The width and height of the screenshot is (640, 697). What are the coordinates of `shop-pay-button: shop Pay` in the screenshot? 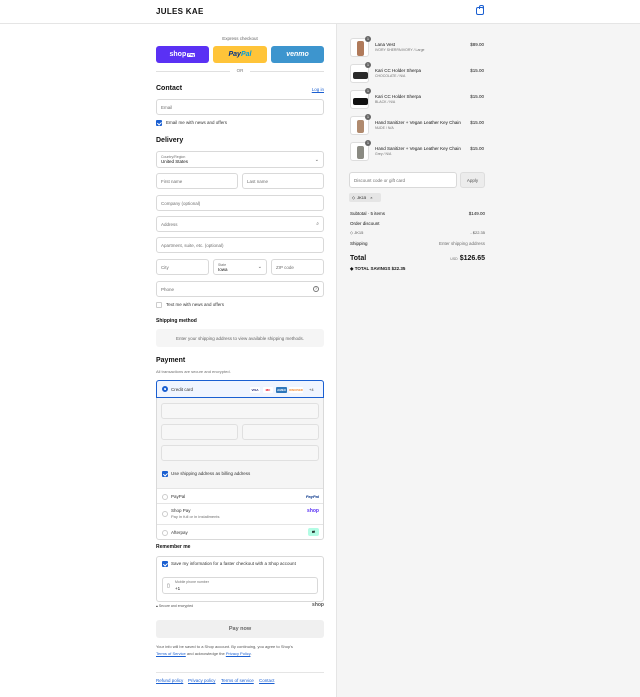 It's located at (182, 54).